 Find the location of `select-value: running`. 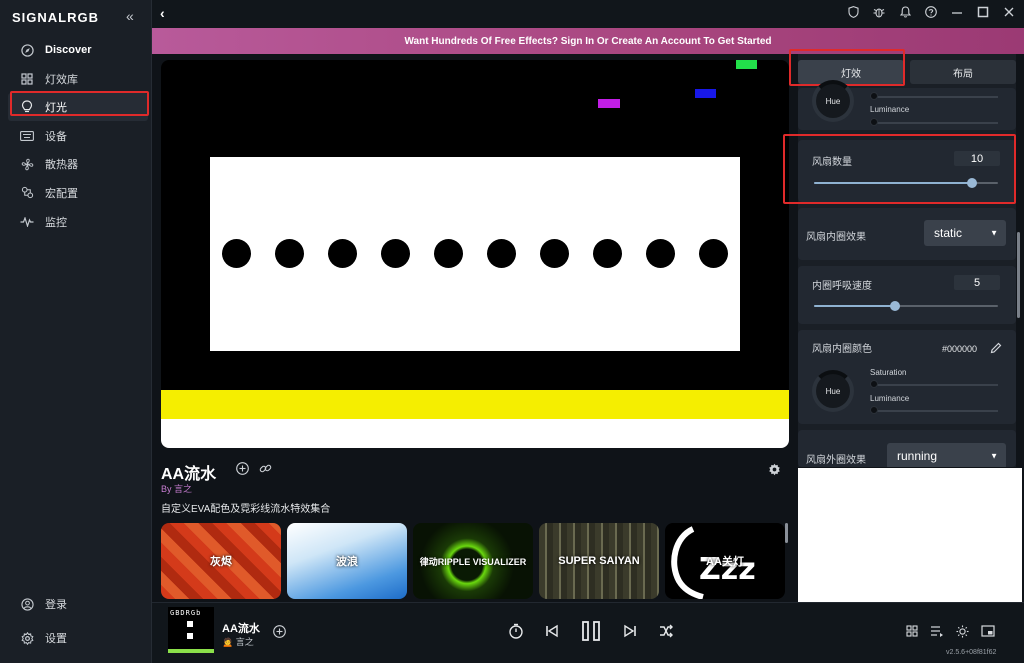

select-value: running is located at coordinates (917, 456).